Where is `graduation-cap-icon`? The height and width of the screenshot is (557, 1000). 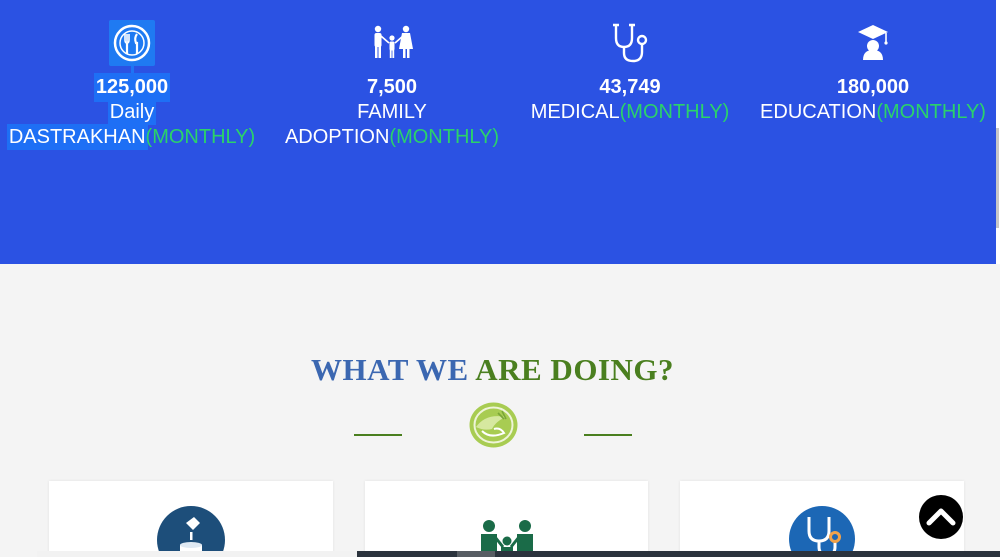
graduation-cap-icon is located at coordinates (873, 42).